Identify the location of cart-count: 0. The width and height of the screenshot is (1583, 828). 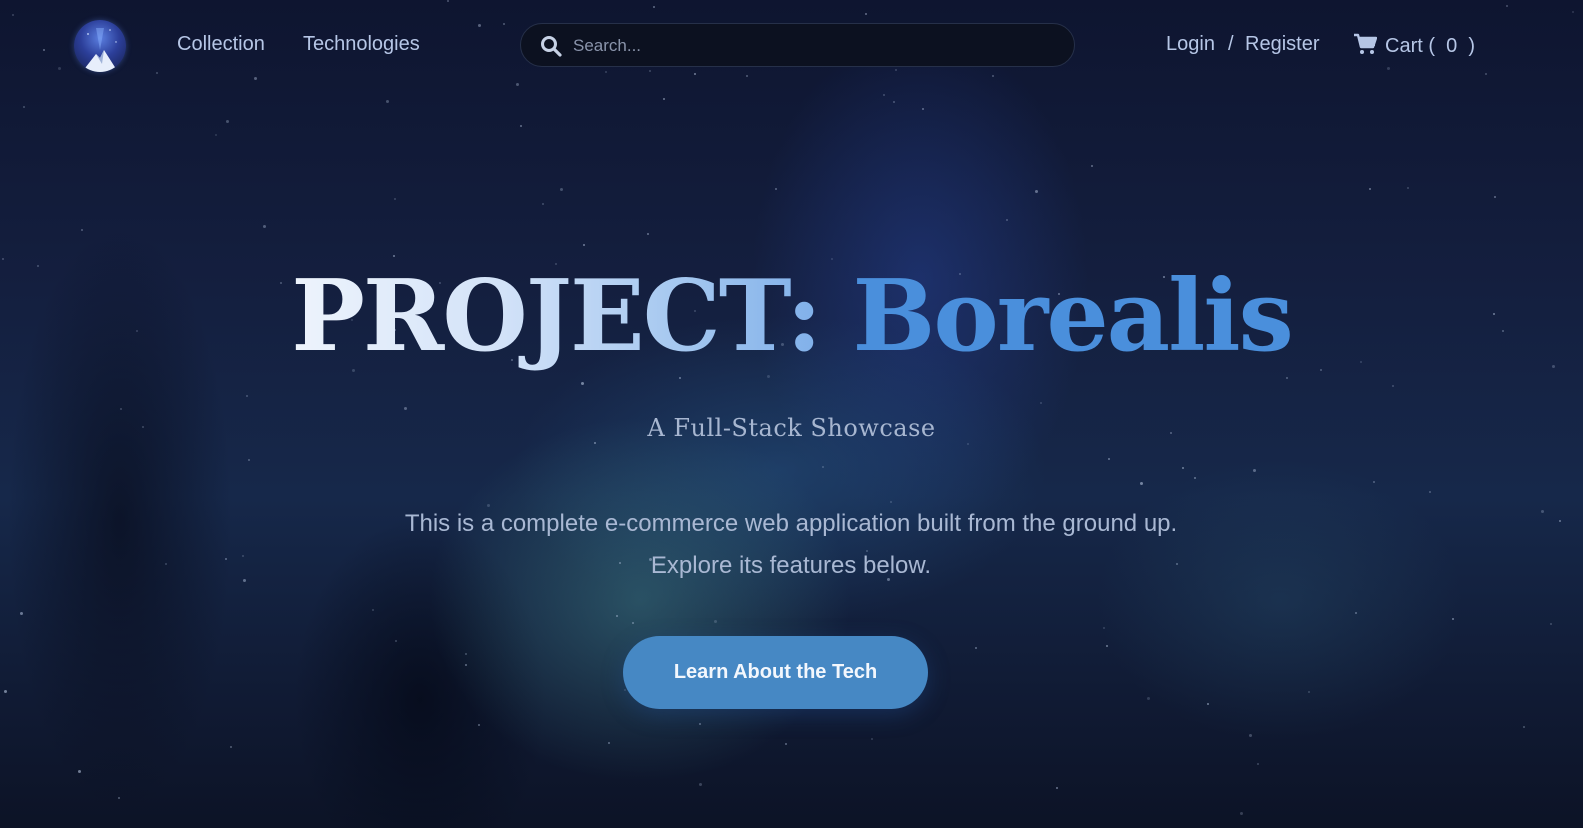
(1452, 46).